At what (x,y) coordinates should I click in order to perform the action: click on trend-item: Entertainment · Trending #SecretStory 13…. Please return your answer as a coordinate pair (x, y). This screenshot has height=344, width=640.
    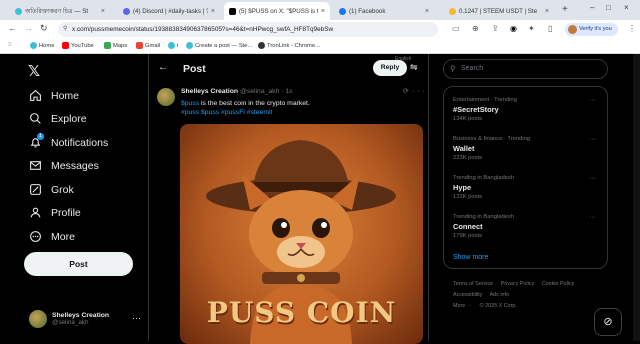
    Looking at the image, I should click on (524, 109).